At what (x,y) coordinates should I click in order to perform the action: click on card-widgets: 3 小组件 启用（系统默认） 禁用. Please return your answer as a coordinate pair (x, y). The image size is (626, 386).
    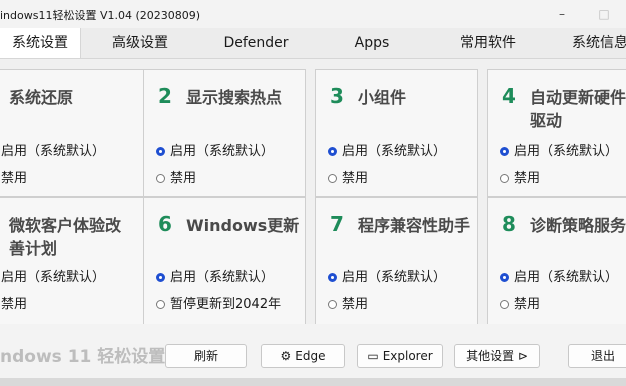
    Looking at the image, I should click on (396, 133).